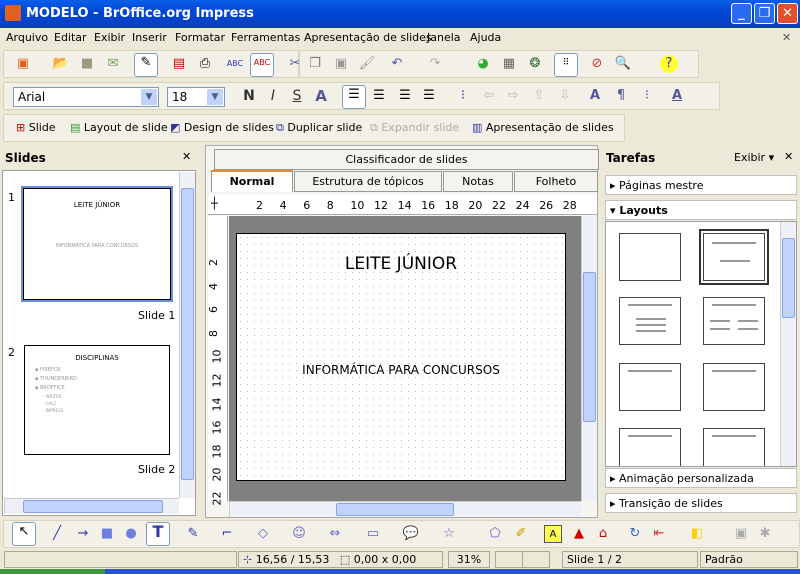 The image size is (800, 574). Describe the element at coordinates (650, 447) in the screenshot. I see `layout-title-chart` at that location.